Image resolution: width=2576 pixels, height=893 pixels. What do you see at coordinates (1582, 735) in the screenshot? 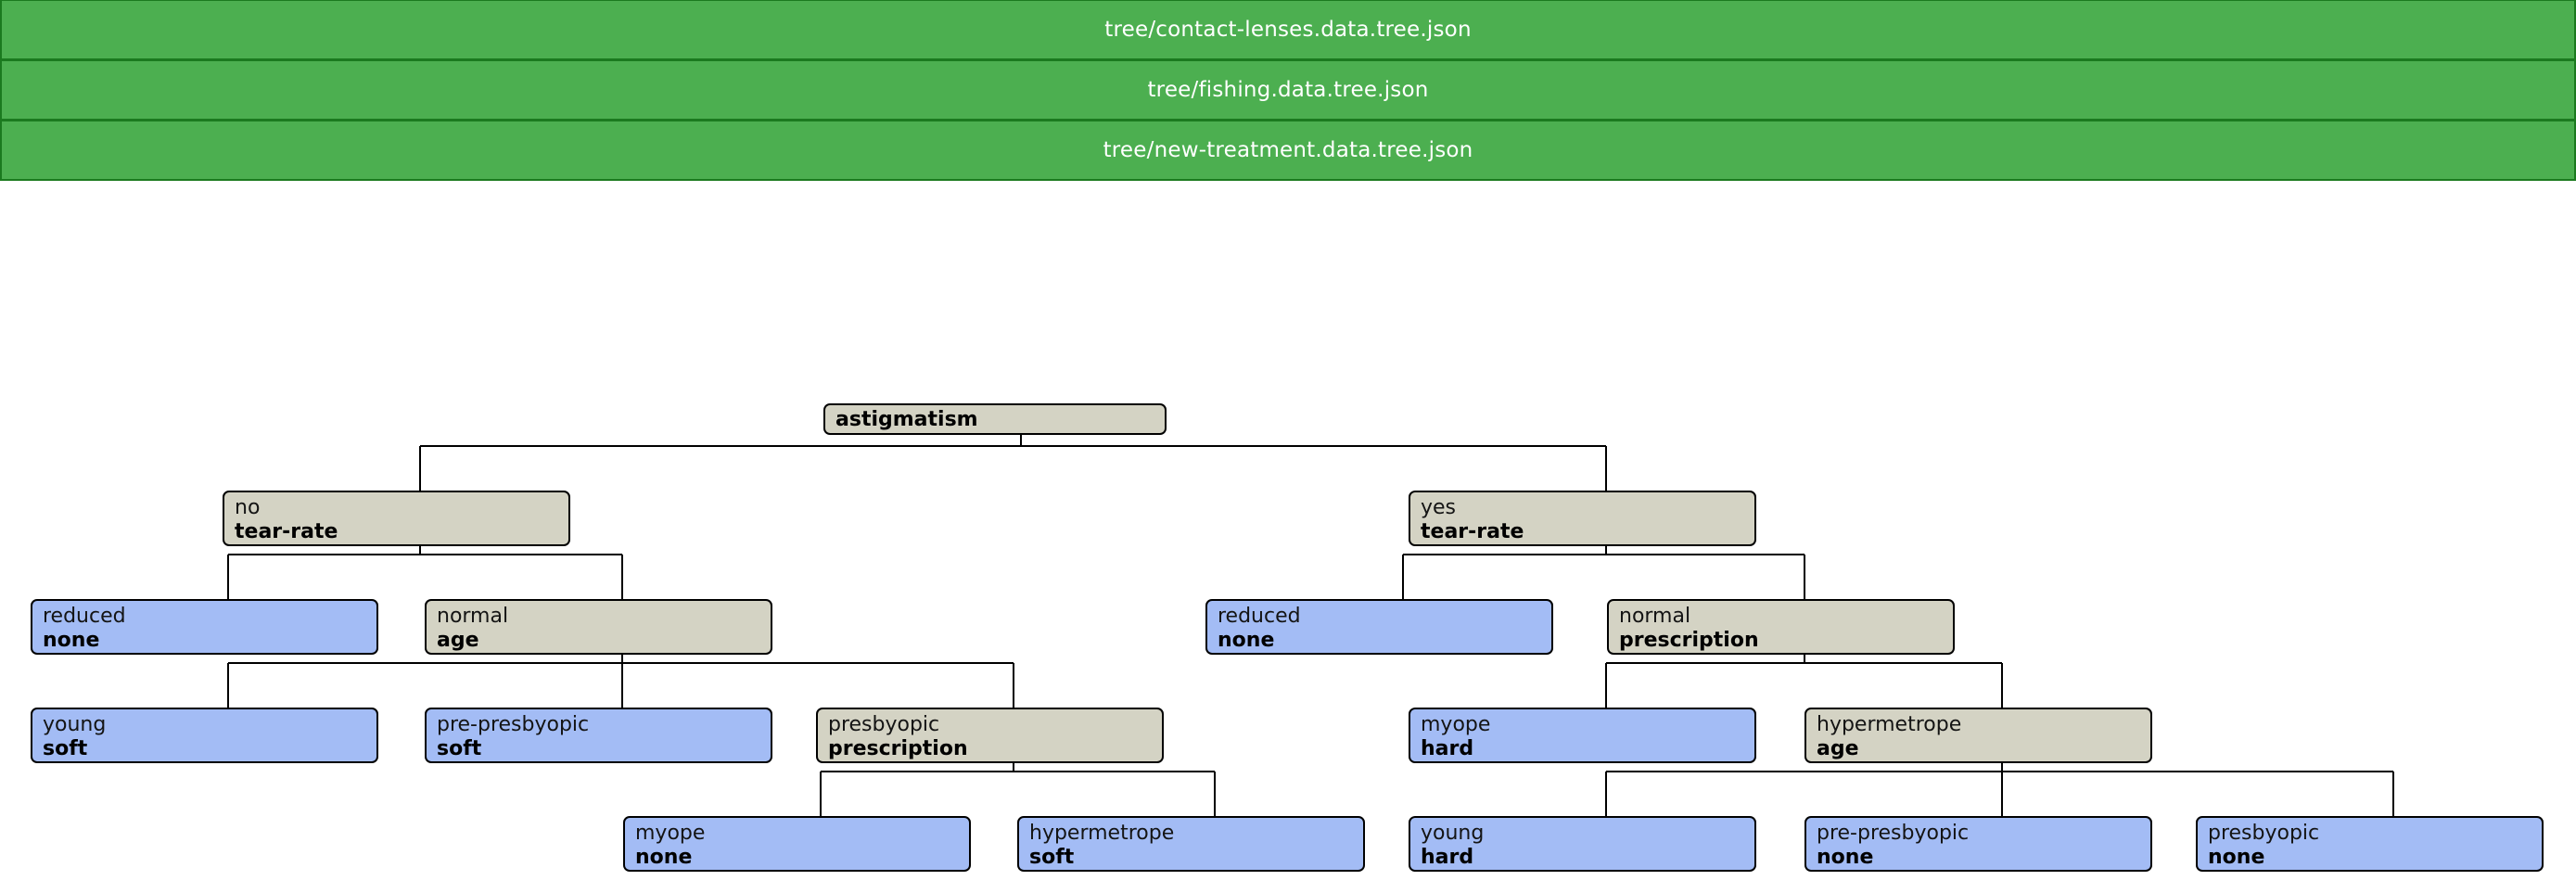
I see `tree-node: myope hard` at bounding box center [1582, 735].